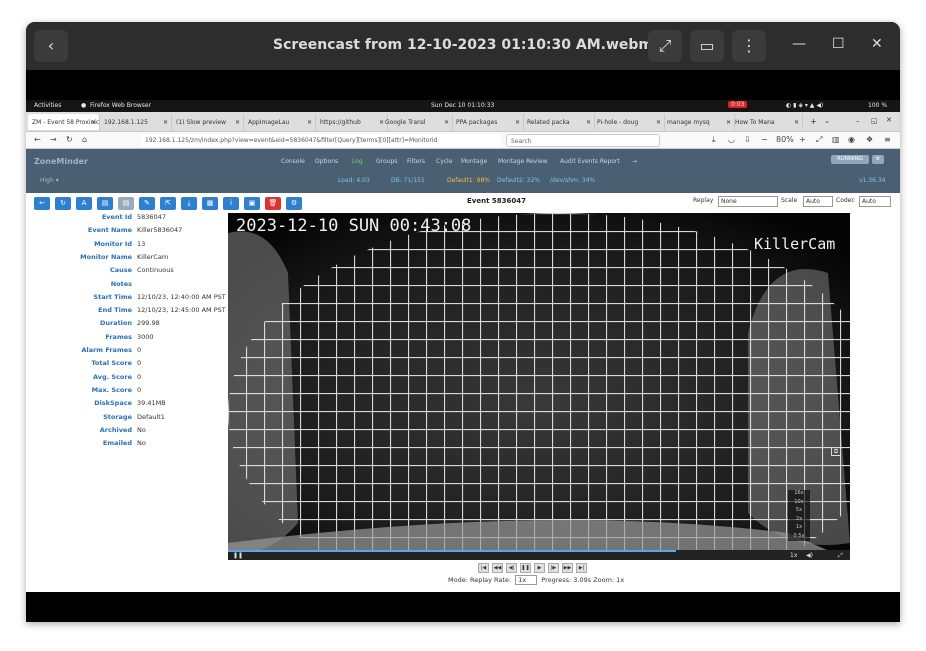  Describe the element at coordinates (483, 568) in the screenshot. I see `first-frame-button: |◀` at that location.